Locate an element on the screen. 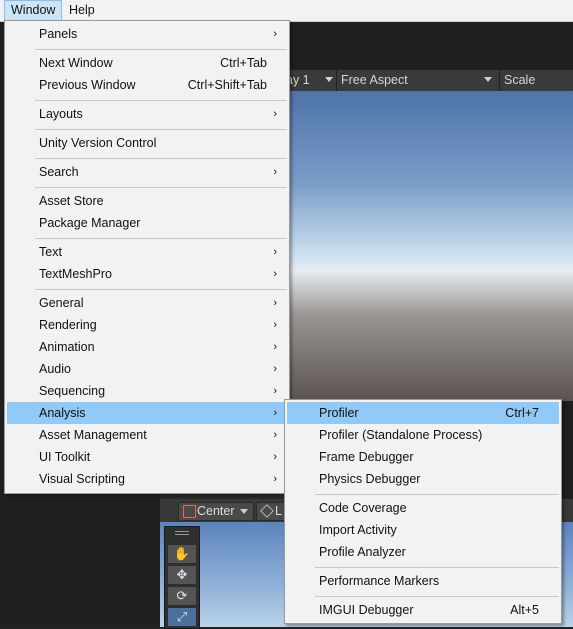 The height and width of the screenshot is (629, 573). menu-item-performance-markers: Performance Markers is located at coordinates (423, 581).